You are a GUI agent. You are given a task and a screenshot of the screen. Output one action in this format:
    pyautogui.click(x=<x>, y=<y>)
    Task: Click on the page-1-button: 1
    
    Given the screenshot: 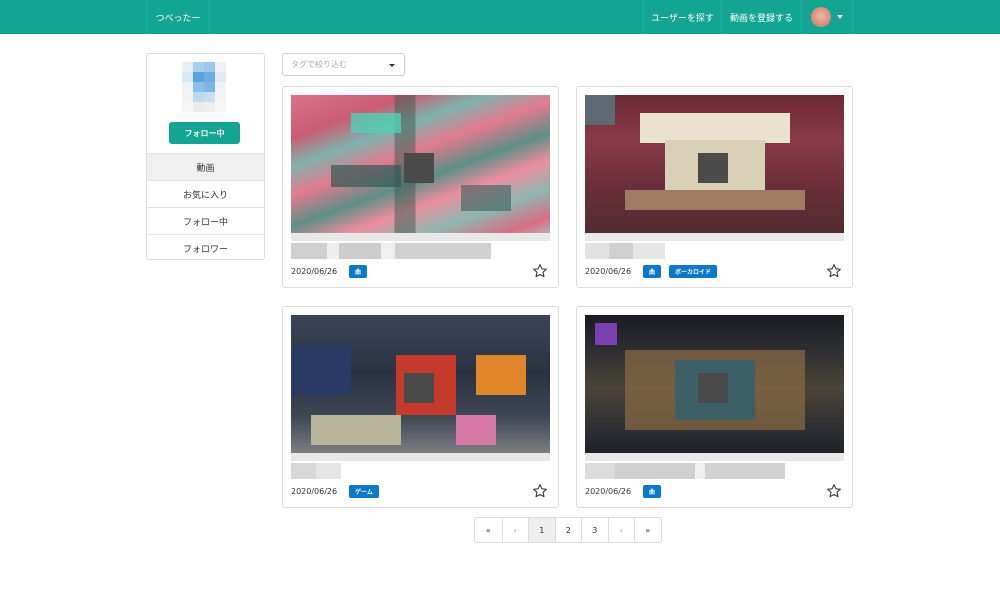 What is the action you would take?
    pyautogui.click(x=541, y=530)
    